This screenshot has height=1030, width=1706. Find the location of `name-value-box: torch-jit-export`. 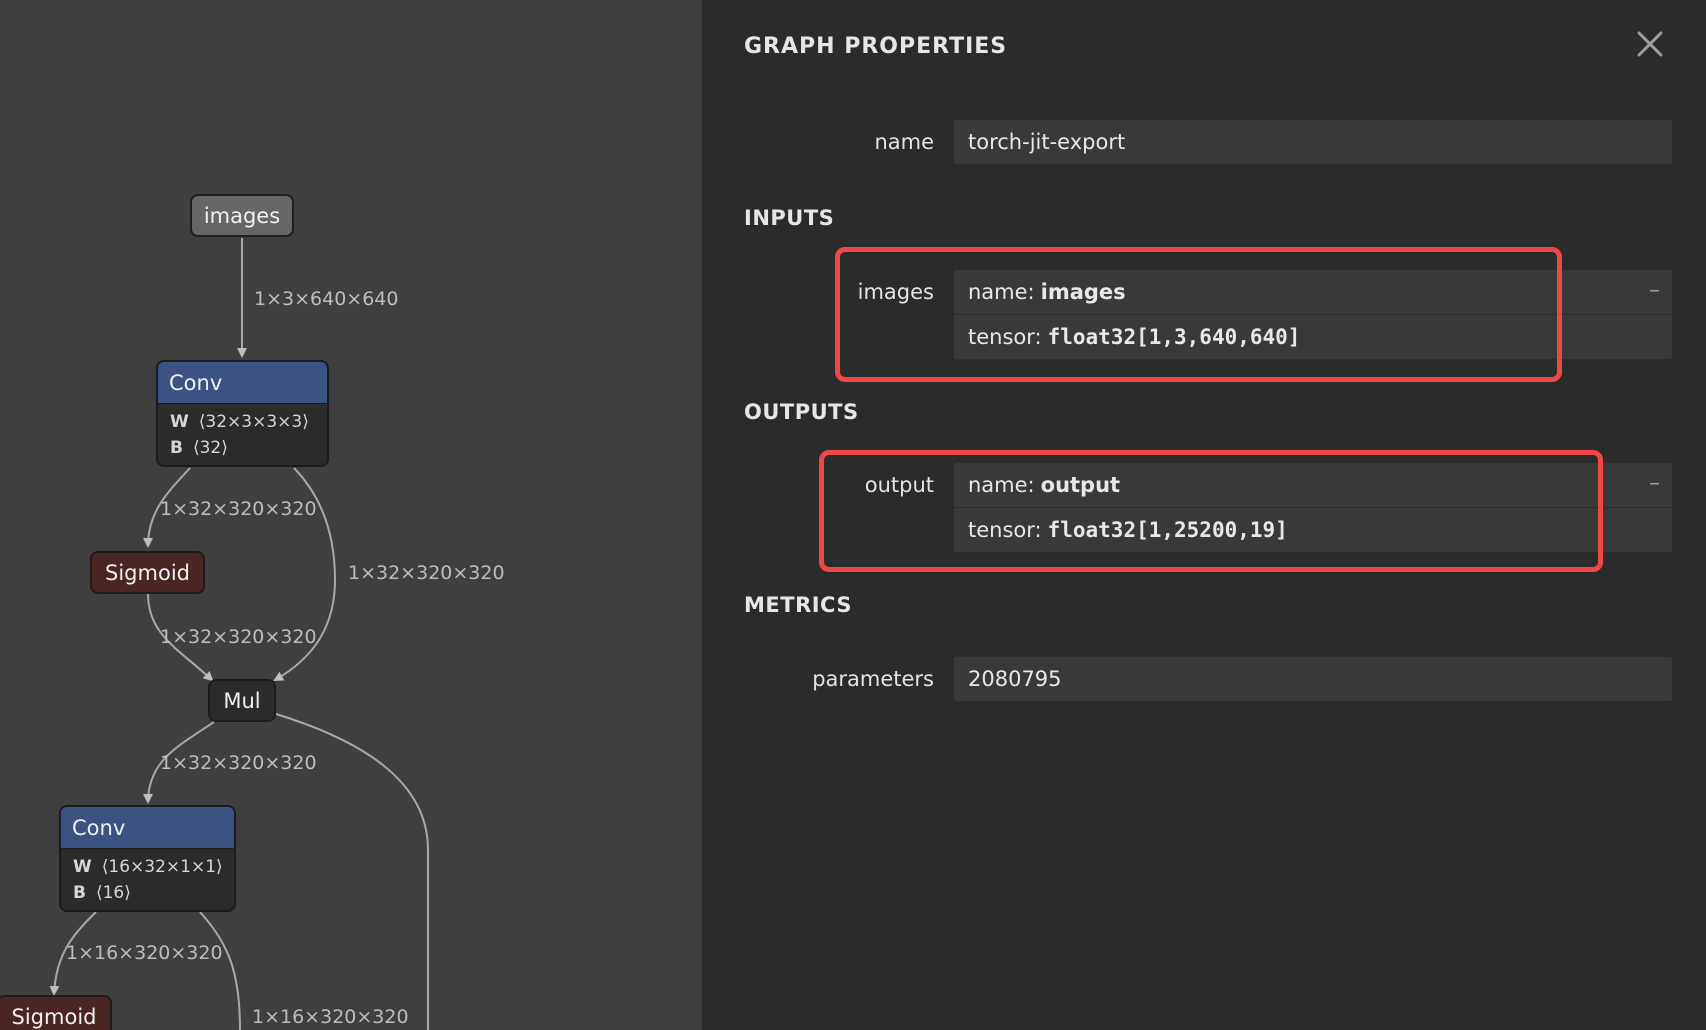

name-value-box: torch-jit-export is located at coordinates (1313, 142).